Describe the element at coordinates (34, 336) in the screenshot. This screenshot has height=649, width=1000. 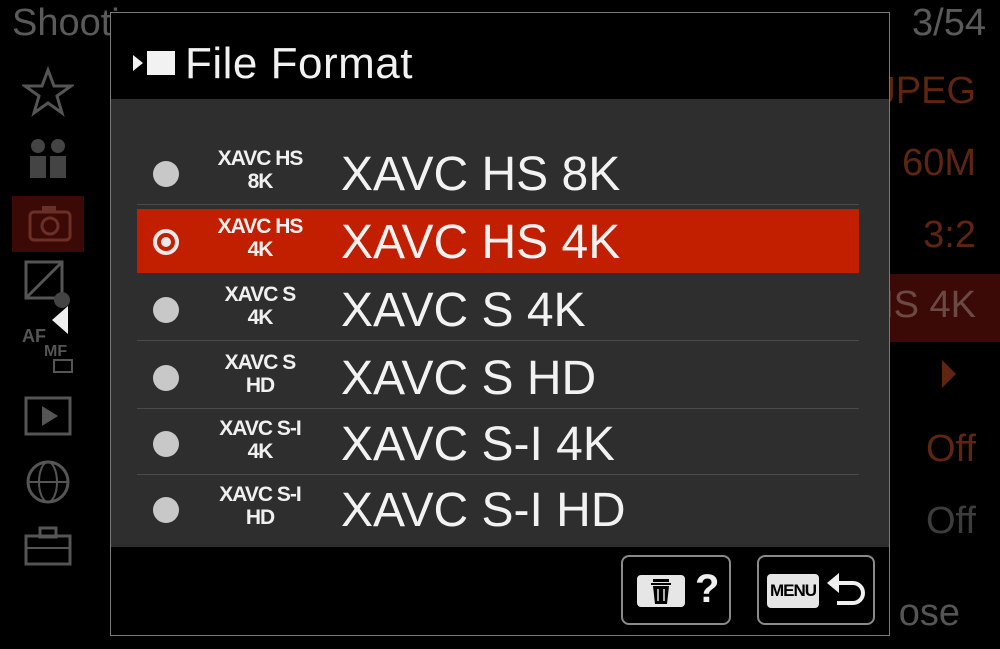
I see `svg-text: AF` at that location.